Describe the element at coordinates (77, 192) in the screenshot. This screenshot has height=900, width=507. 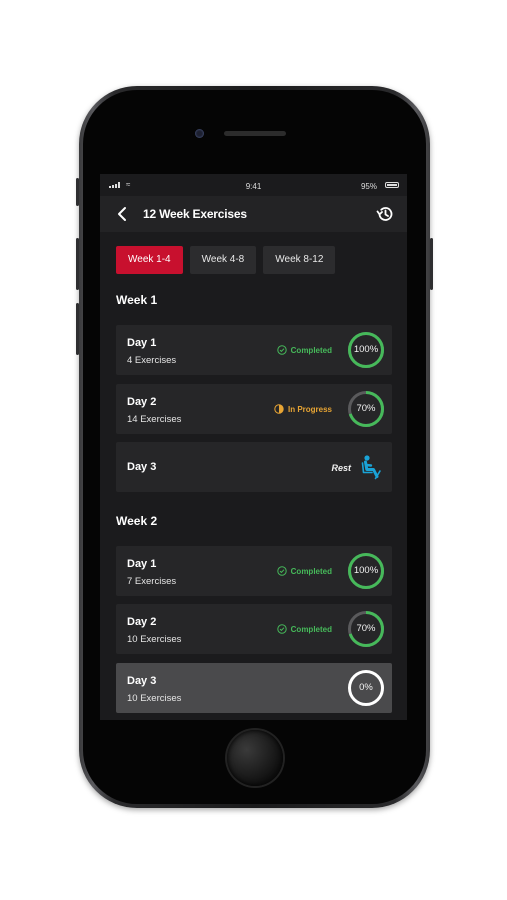
I see `mute-switch` at that location.